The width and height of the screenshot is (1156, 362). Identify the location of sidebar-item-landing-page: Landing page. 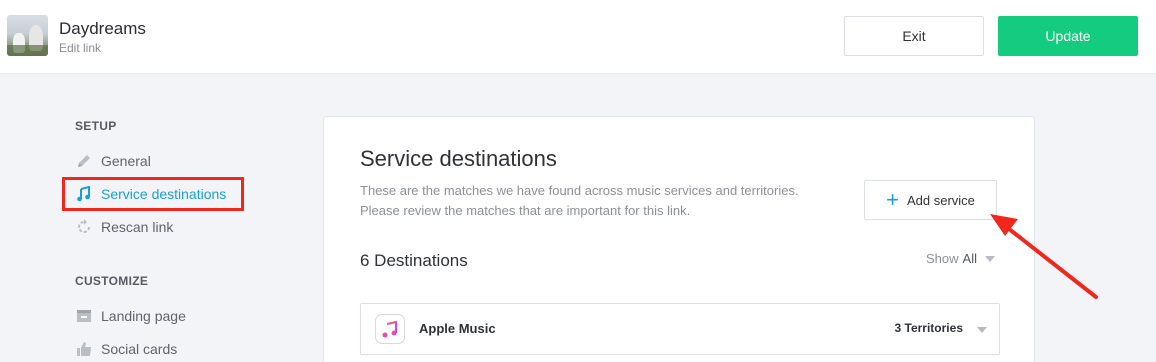
(130, 316).